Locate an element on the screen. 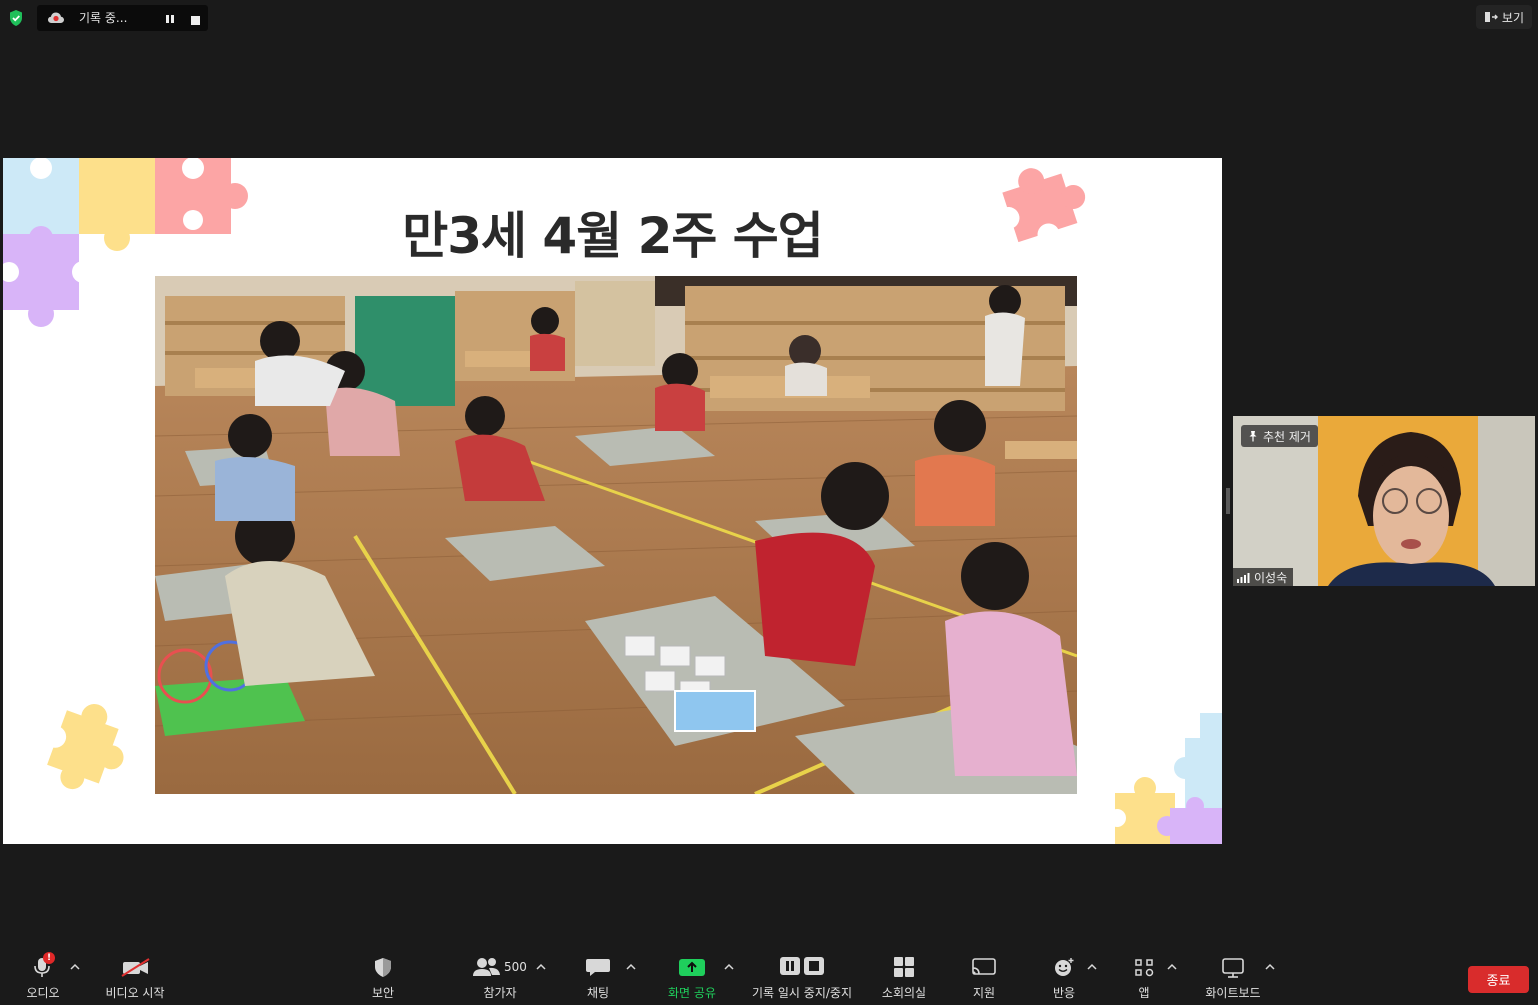 This screenshot has width=1538, height=1005. share-screen-button: 화면 공유 is located at coordinates (692, 978).